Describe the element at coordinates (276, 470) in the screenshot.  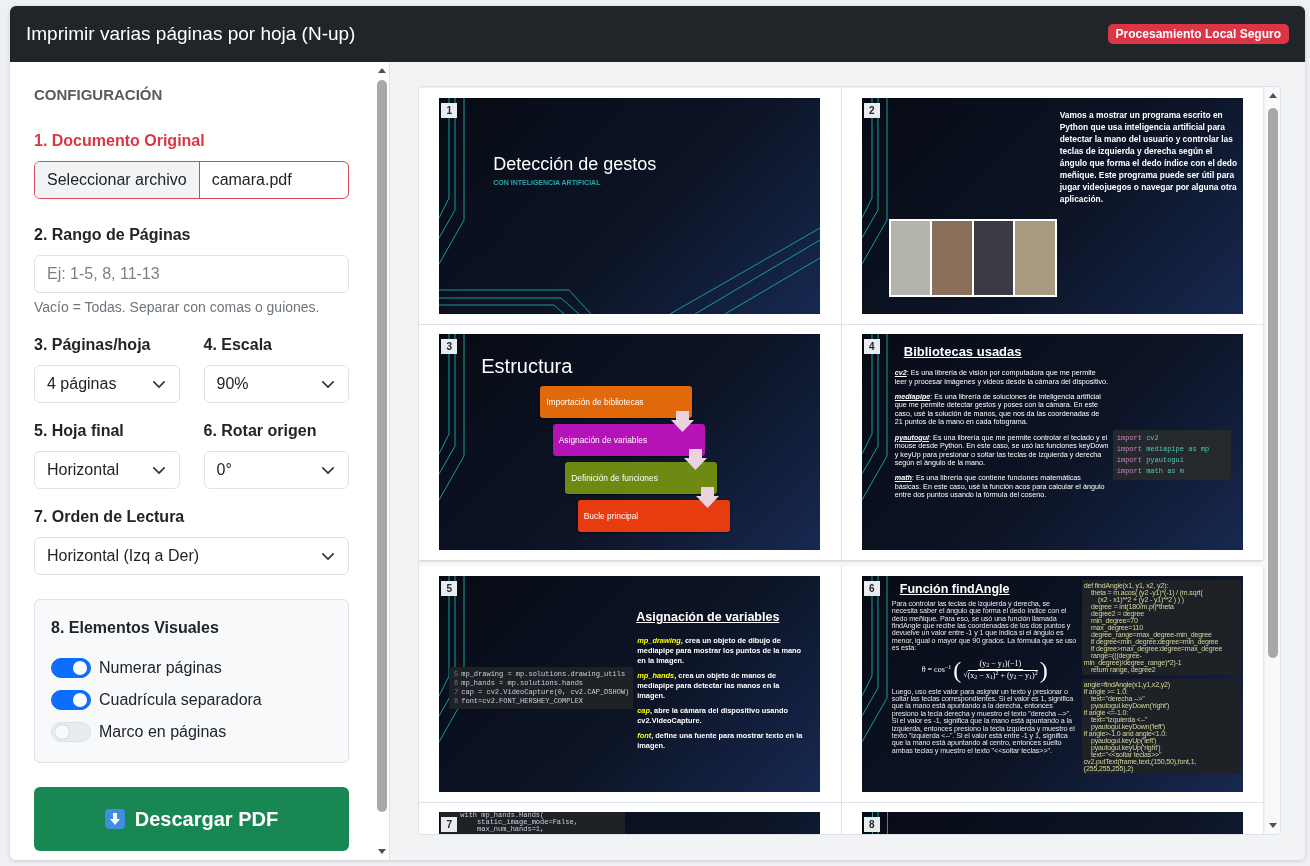
I see `dropdown-select: 0°` at that location.